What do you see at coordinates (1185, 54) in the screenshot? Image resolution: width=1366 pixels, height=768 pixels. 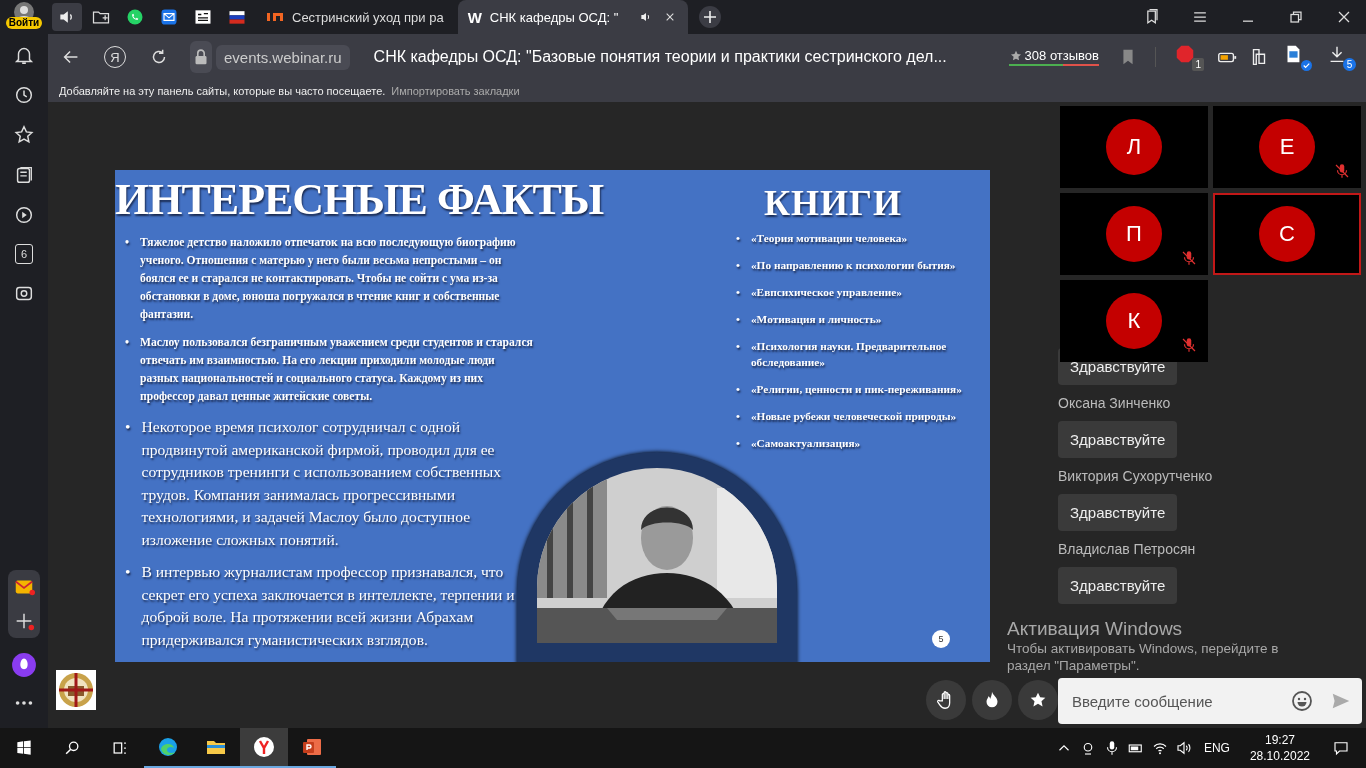 I see `stop-sign-icon` at bounding box center [1185, 54].